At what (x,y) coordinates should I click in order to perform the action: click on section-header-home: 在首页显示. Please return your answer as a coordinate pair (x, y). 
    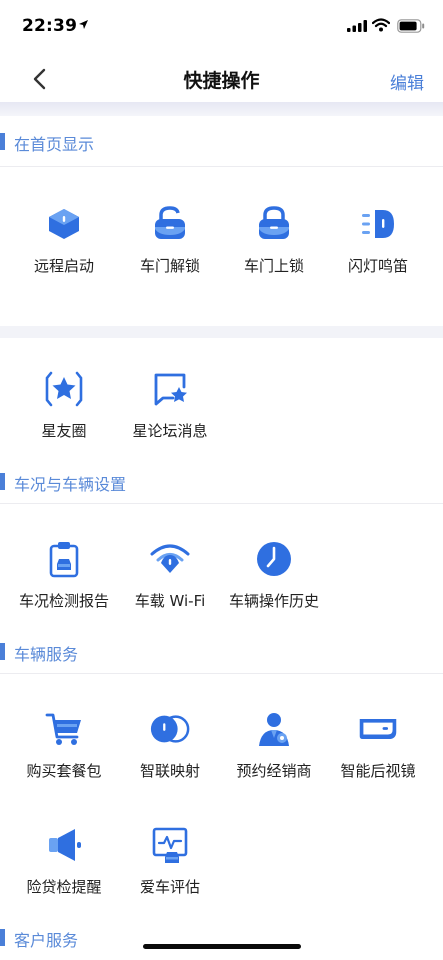
    Looking at the image, I should click on (221, 143).